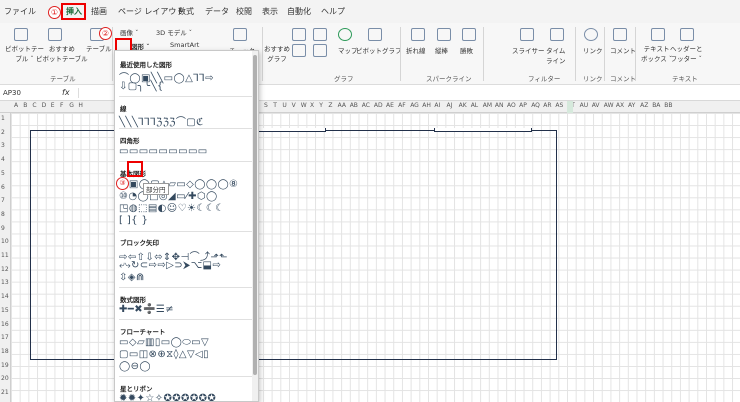 This screenshot has width=740, height=402. What do you see at coordinates (437, 105) in the screenshot?
I see `column-header-cell: AI` at bounding box center [437, 105].